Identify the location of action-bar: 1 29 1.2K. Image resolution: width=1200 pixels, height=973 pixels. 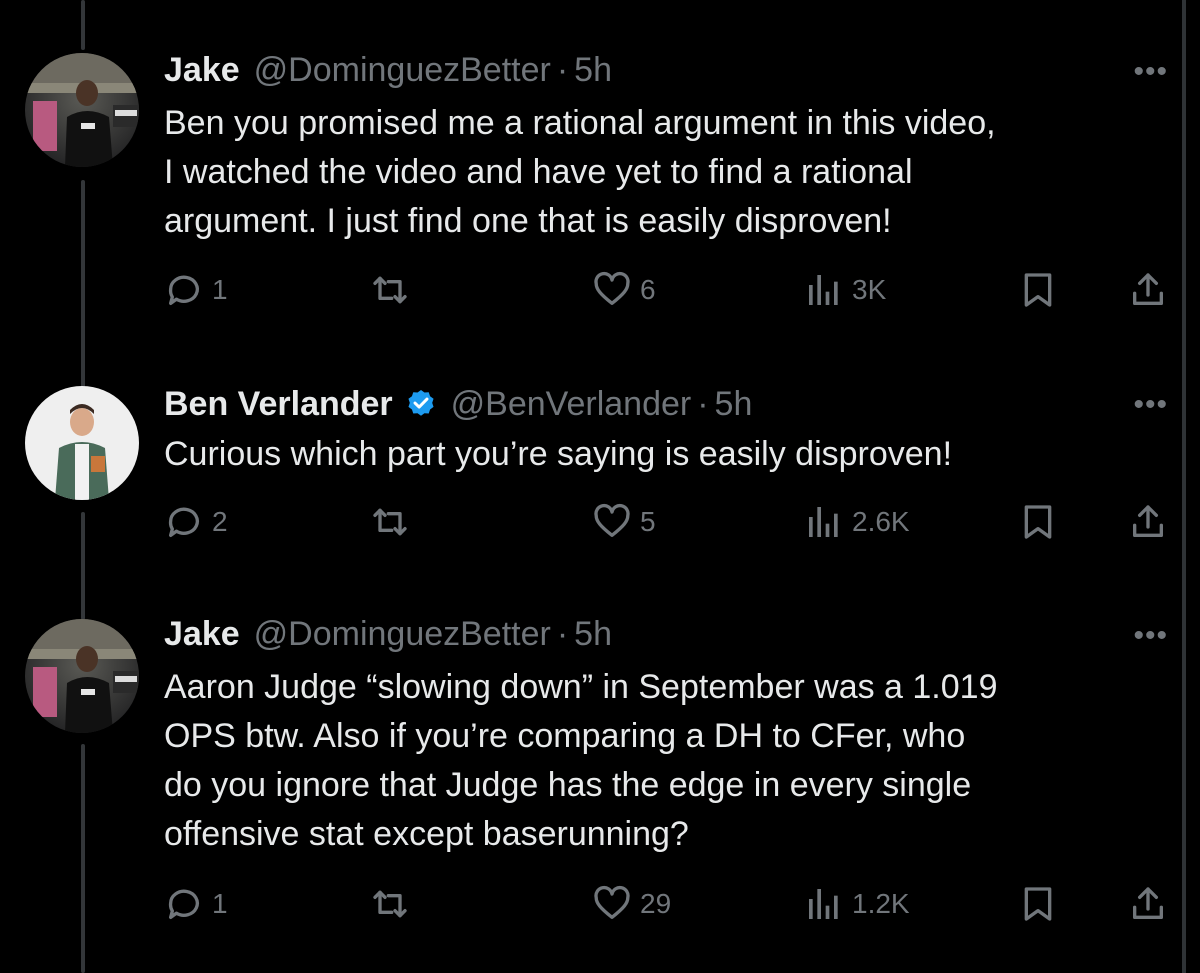
(669, 906).